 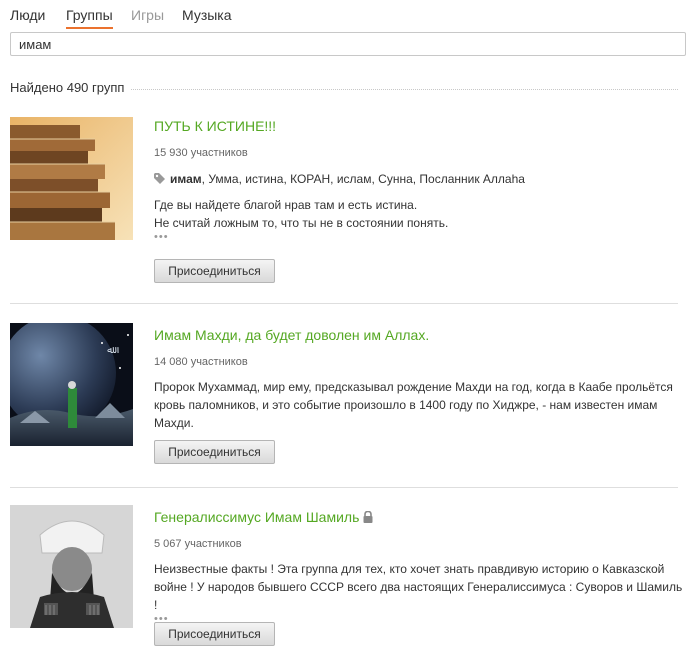 I want to click on tab-groups-label: Группы, so click(x=89, y=15).